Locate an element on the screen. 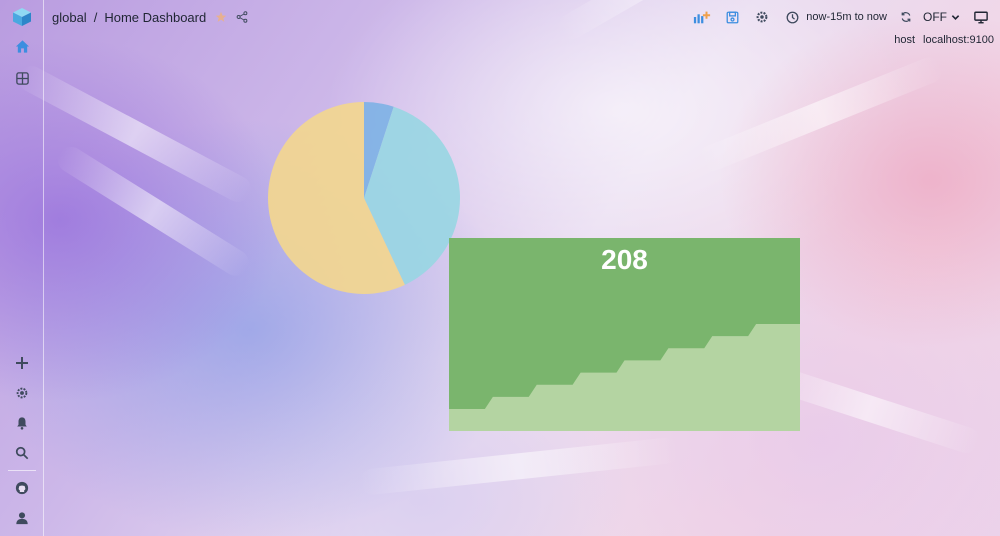  add-panel-icon is located at coordinates (702, 17).